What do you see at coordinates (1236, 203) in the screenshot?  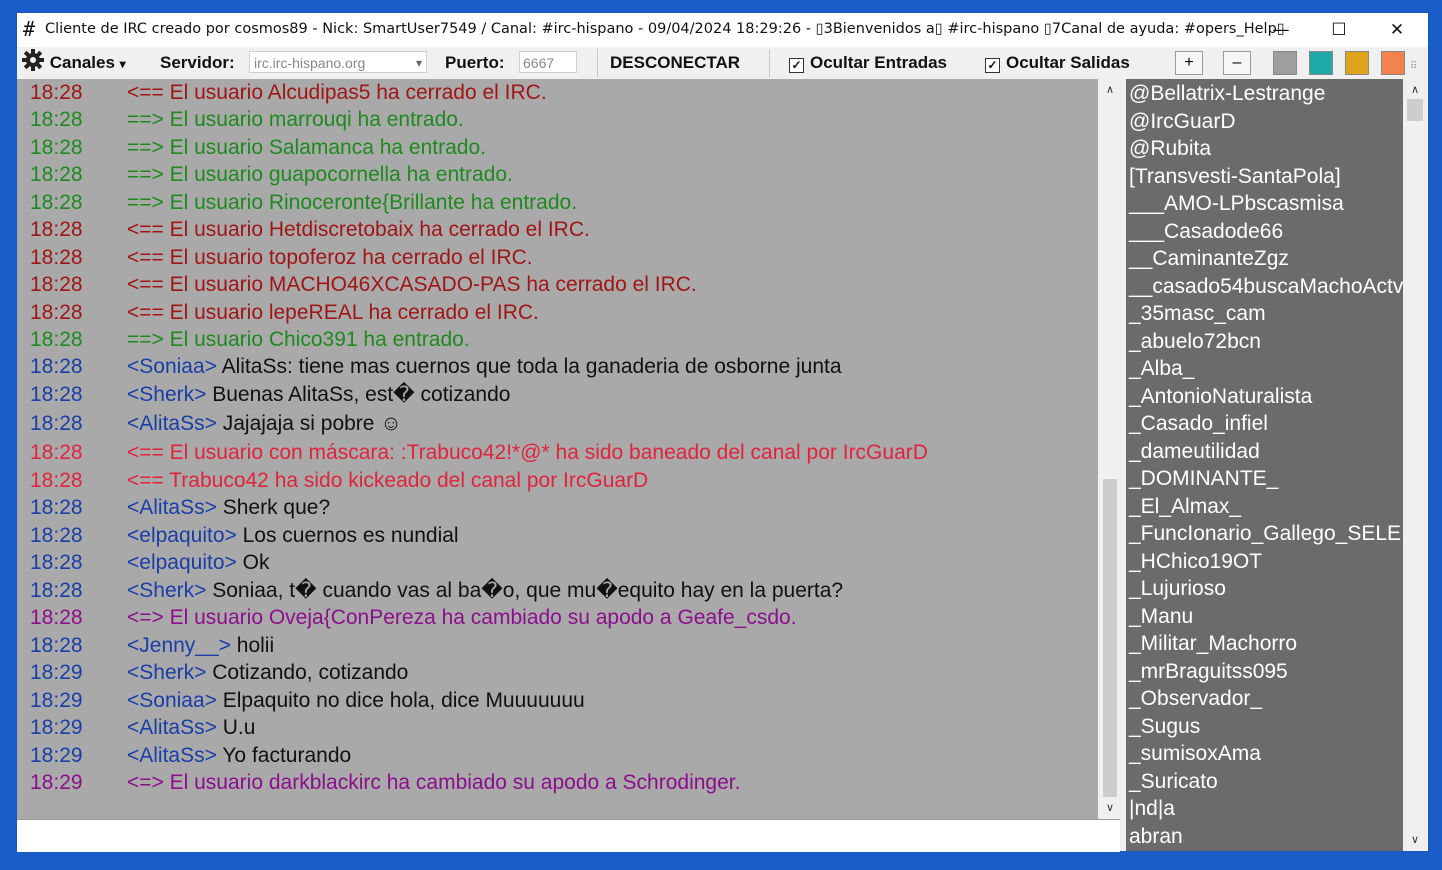 I see `user-list-item: ___AMO-LPbscasmisa` at bounding box center [1236, 203].